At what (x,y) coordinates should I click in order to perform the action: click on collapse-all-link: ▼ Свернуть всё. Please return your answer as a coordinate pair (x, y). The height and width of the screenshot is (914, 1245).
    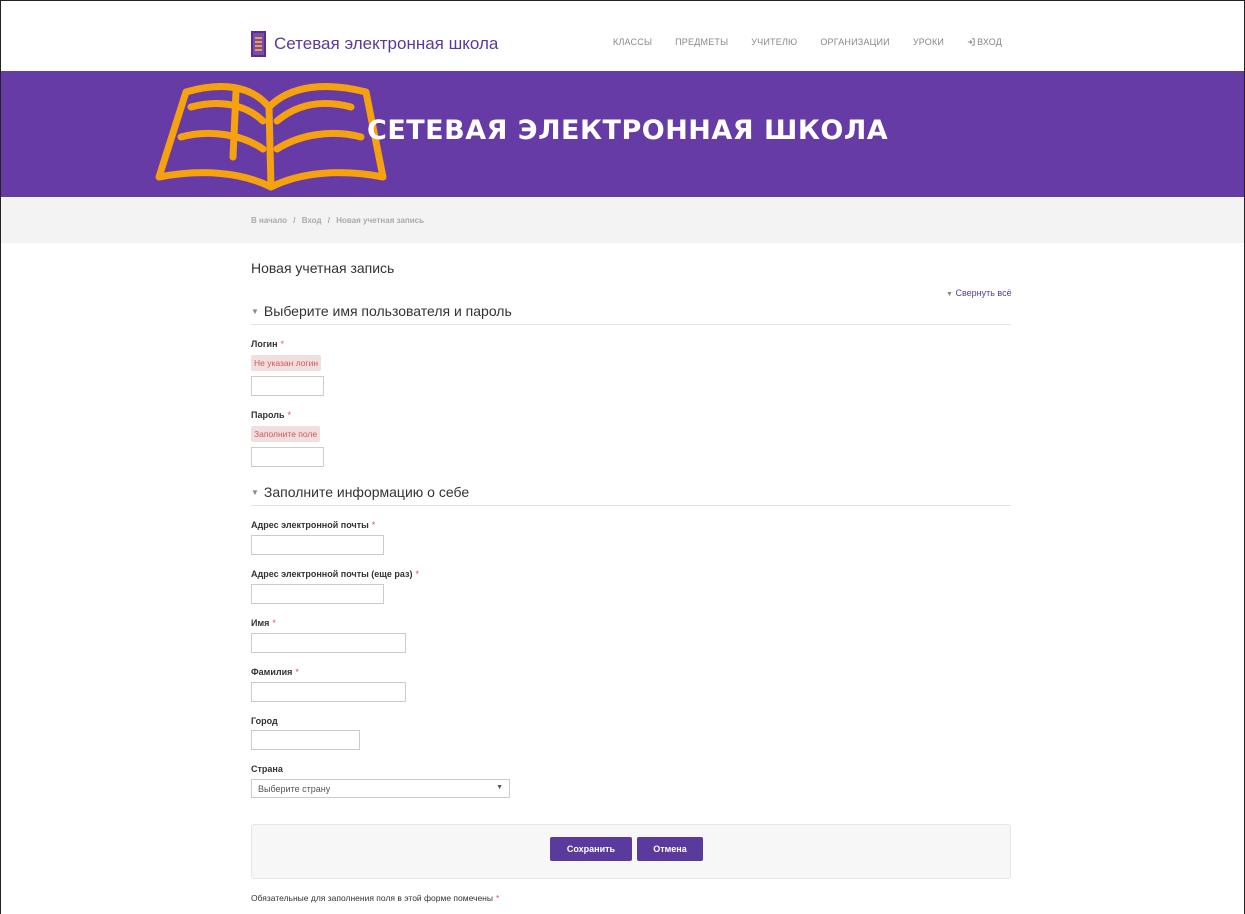
    Looking at the image, I should click on (979, 293).